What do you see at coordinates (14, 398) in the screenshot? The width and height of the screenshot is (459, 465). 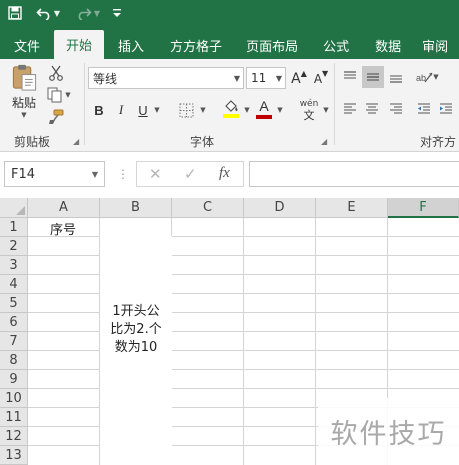 I see `row-header-10: 10` at bounding box center [14, 398].